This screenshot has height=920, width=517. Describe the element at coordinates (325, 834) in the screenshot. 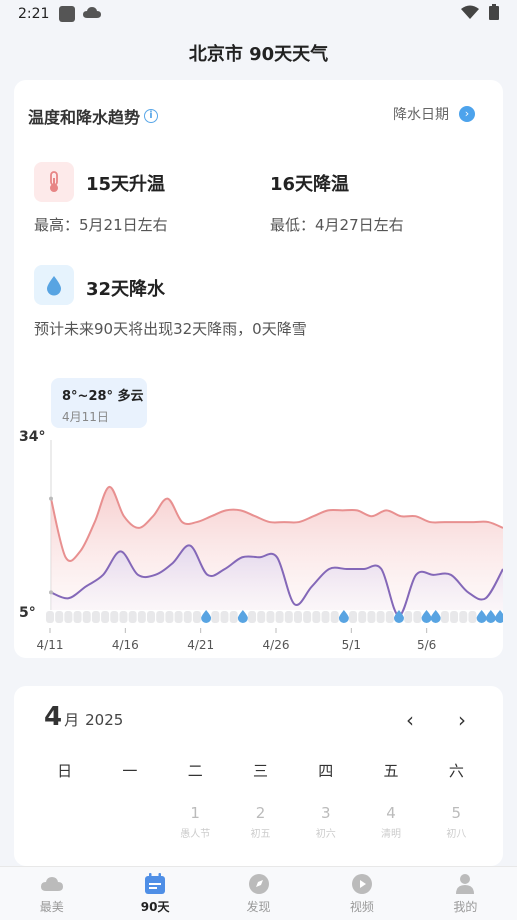

I see `day-lunar: 初六` at that location.